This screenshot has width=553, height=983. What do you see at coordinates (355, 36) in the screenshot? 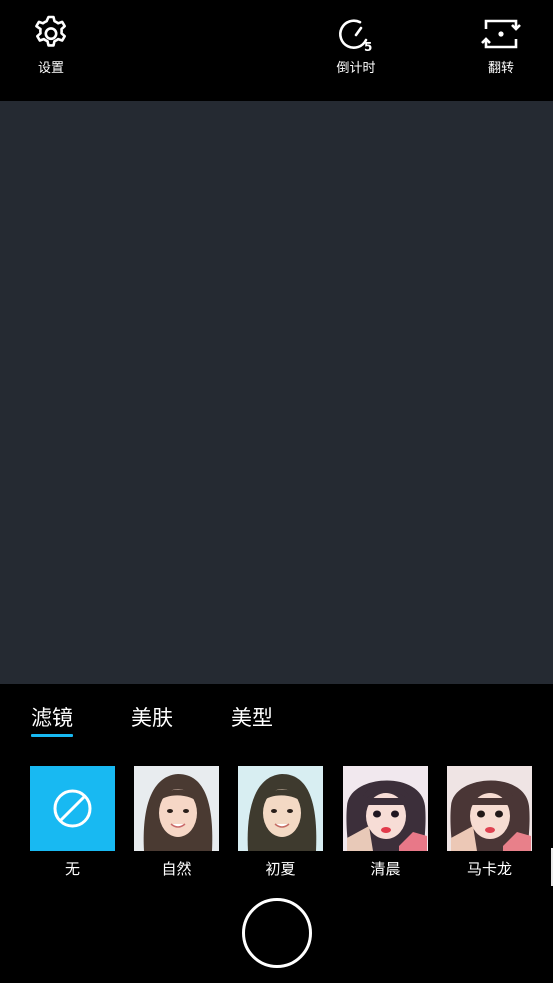
I see `timer-icon: 5` at bounding box center [355, 36].